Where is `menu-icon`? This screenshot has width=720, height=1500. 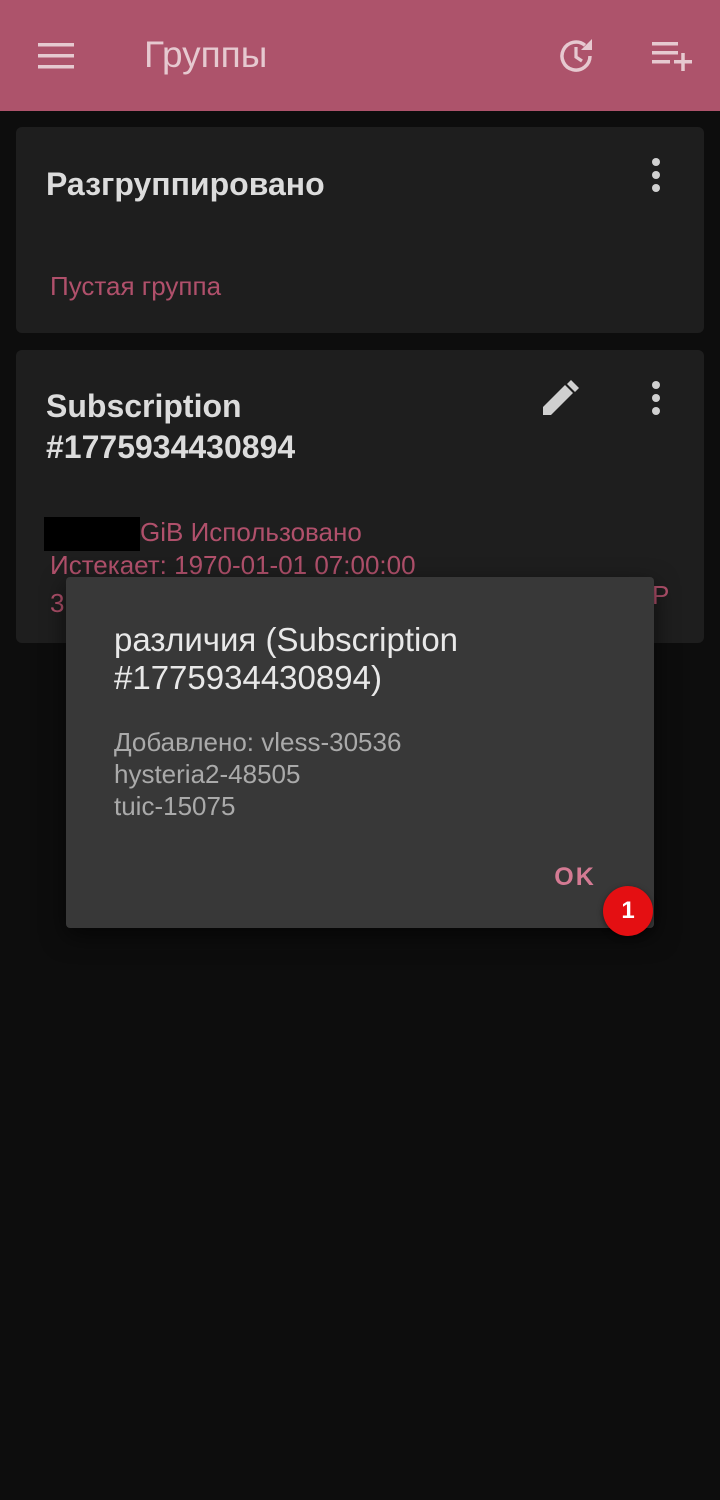
menu-icon is located at coordinates (56, 56).